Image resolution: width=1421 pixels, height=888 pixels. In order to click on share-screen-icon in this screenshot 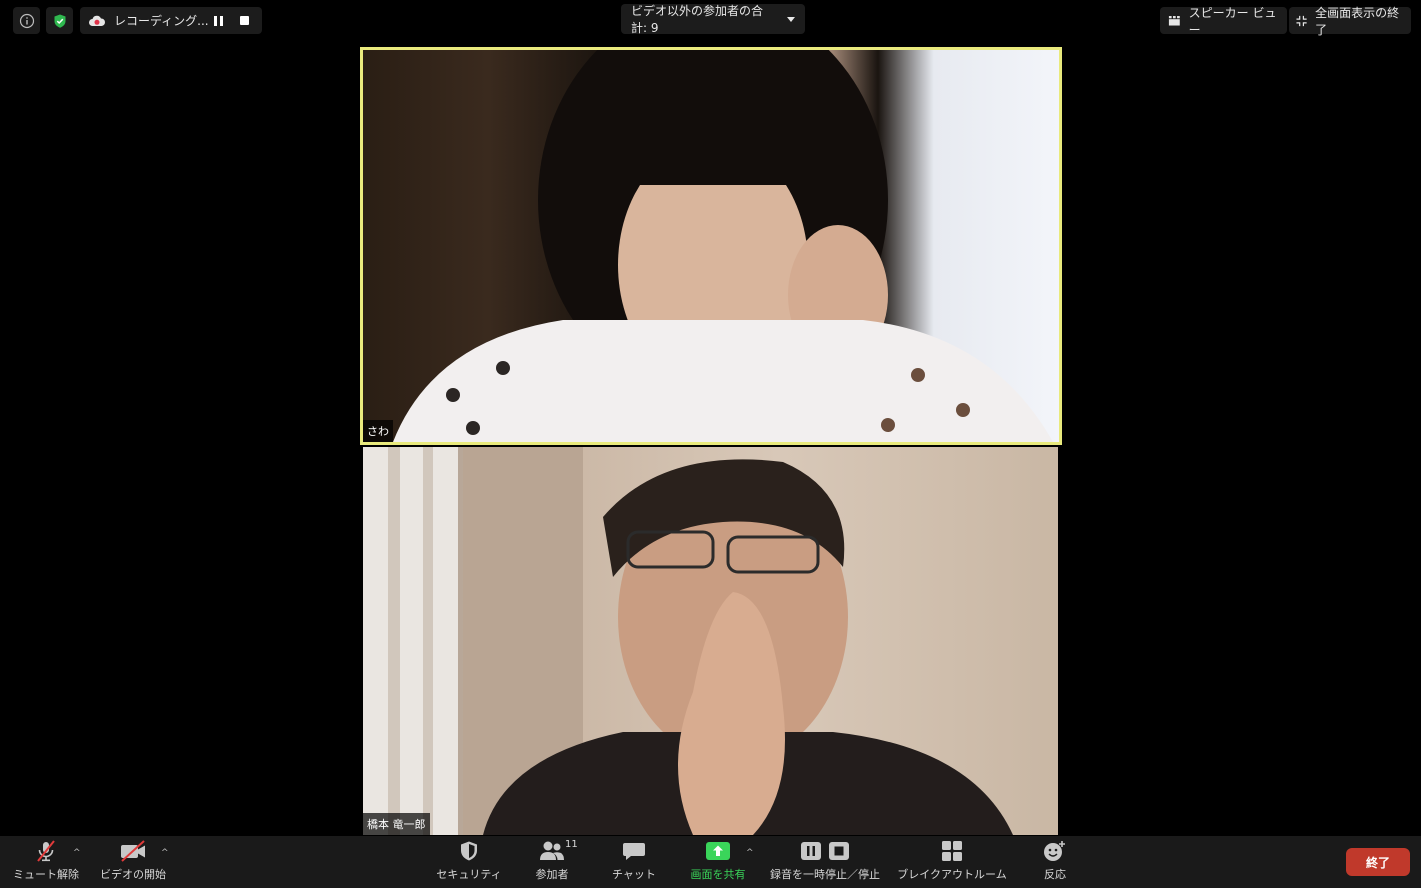, I will do `click(718, 851)`.